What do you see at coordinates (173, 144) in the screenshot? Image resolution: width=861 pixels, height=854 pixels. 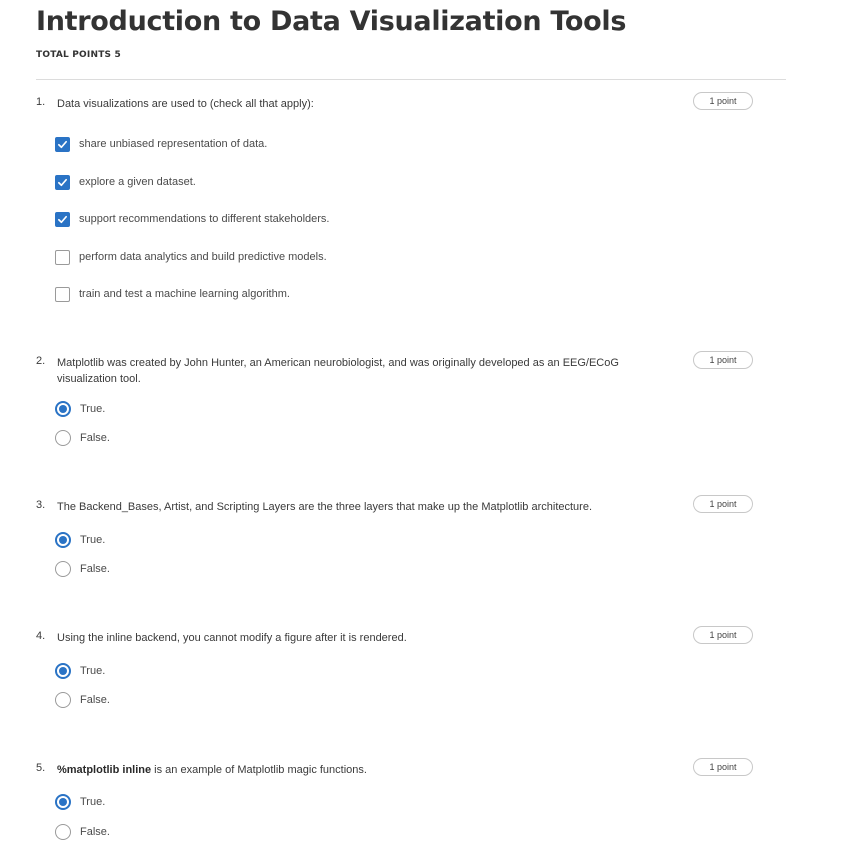 I see `option-label: share unbiased representation of data.` at bounding box center [173, 144].